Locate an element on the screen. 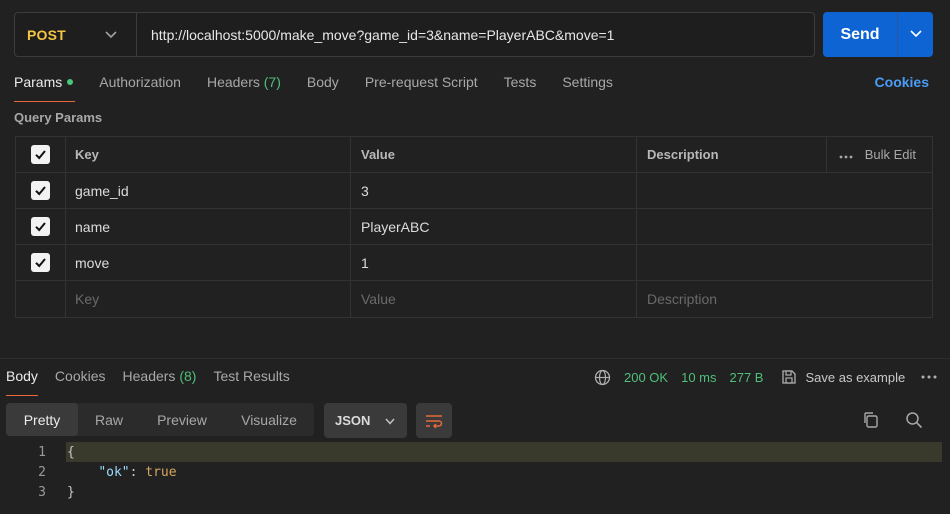  response-tab-headers: Headers (8) is located at coordinates (160, 380).